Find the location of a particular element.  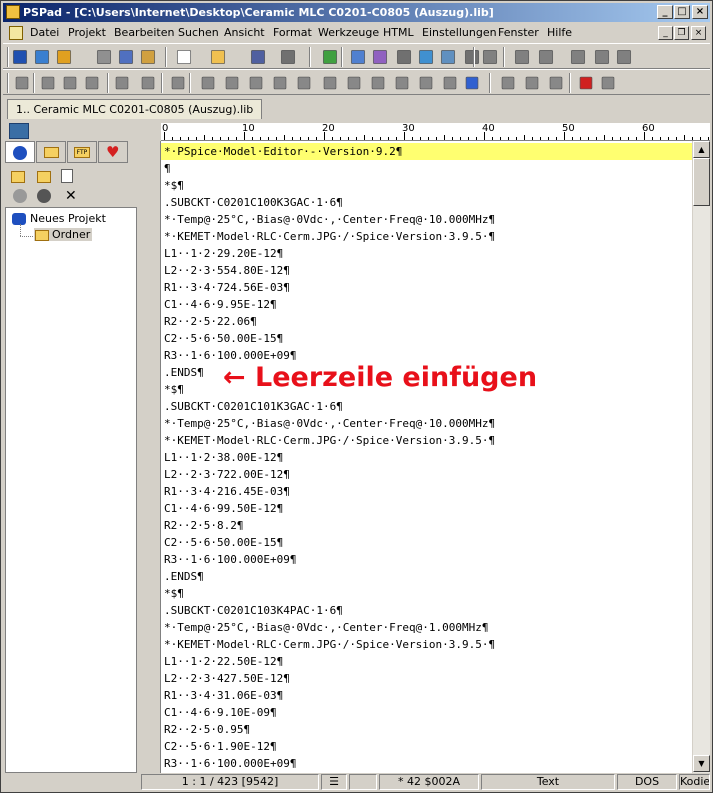

tree-item-folder: Ordner is located at coordinates (63, 234).